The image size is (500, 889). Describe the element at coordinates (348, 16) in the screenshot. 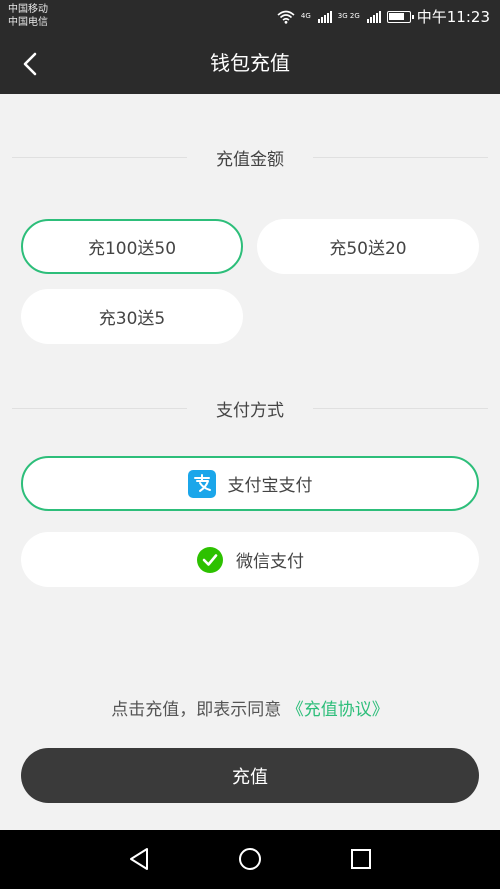

I see `network-type-2: 3G 2G` at that location.